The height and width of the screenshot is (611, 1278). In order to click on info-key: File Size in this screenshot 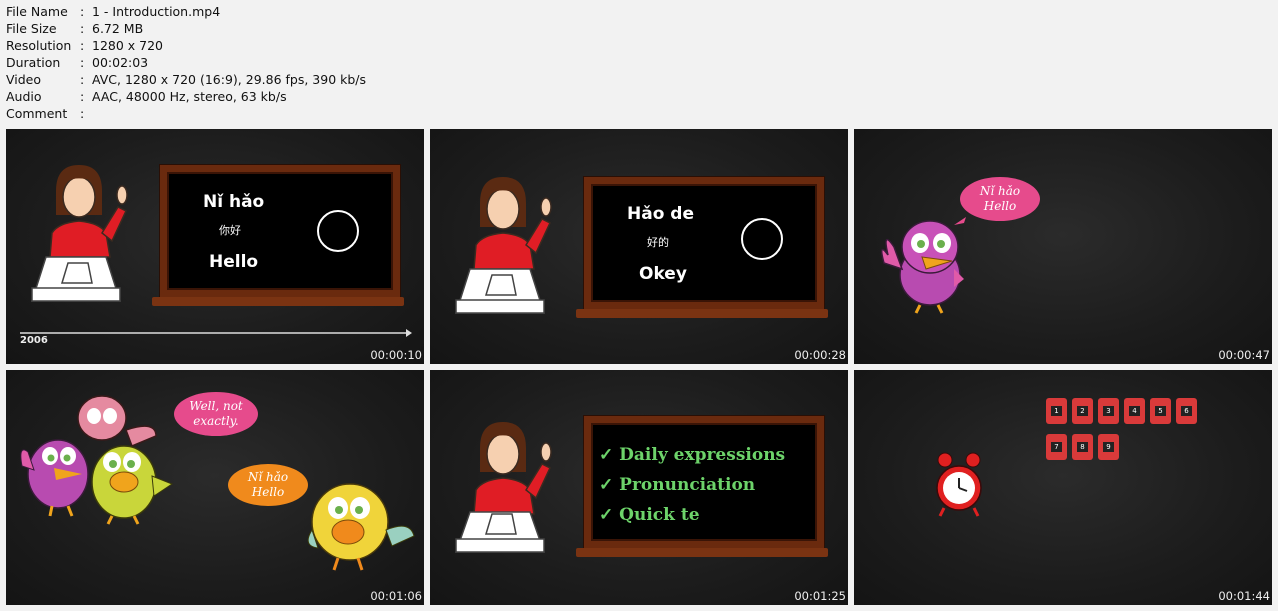, I will do `click(31, 28)`.